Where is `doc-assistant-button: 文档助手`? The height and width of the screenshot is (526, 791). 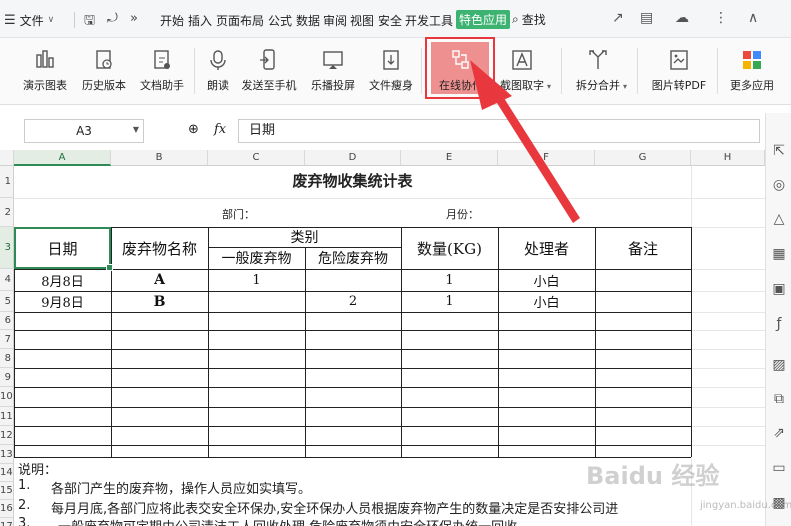
doc-assistant-button: 文档助手 is located at coordinates (162, 72).